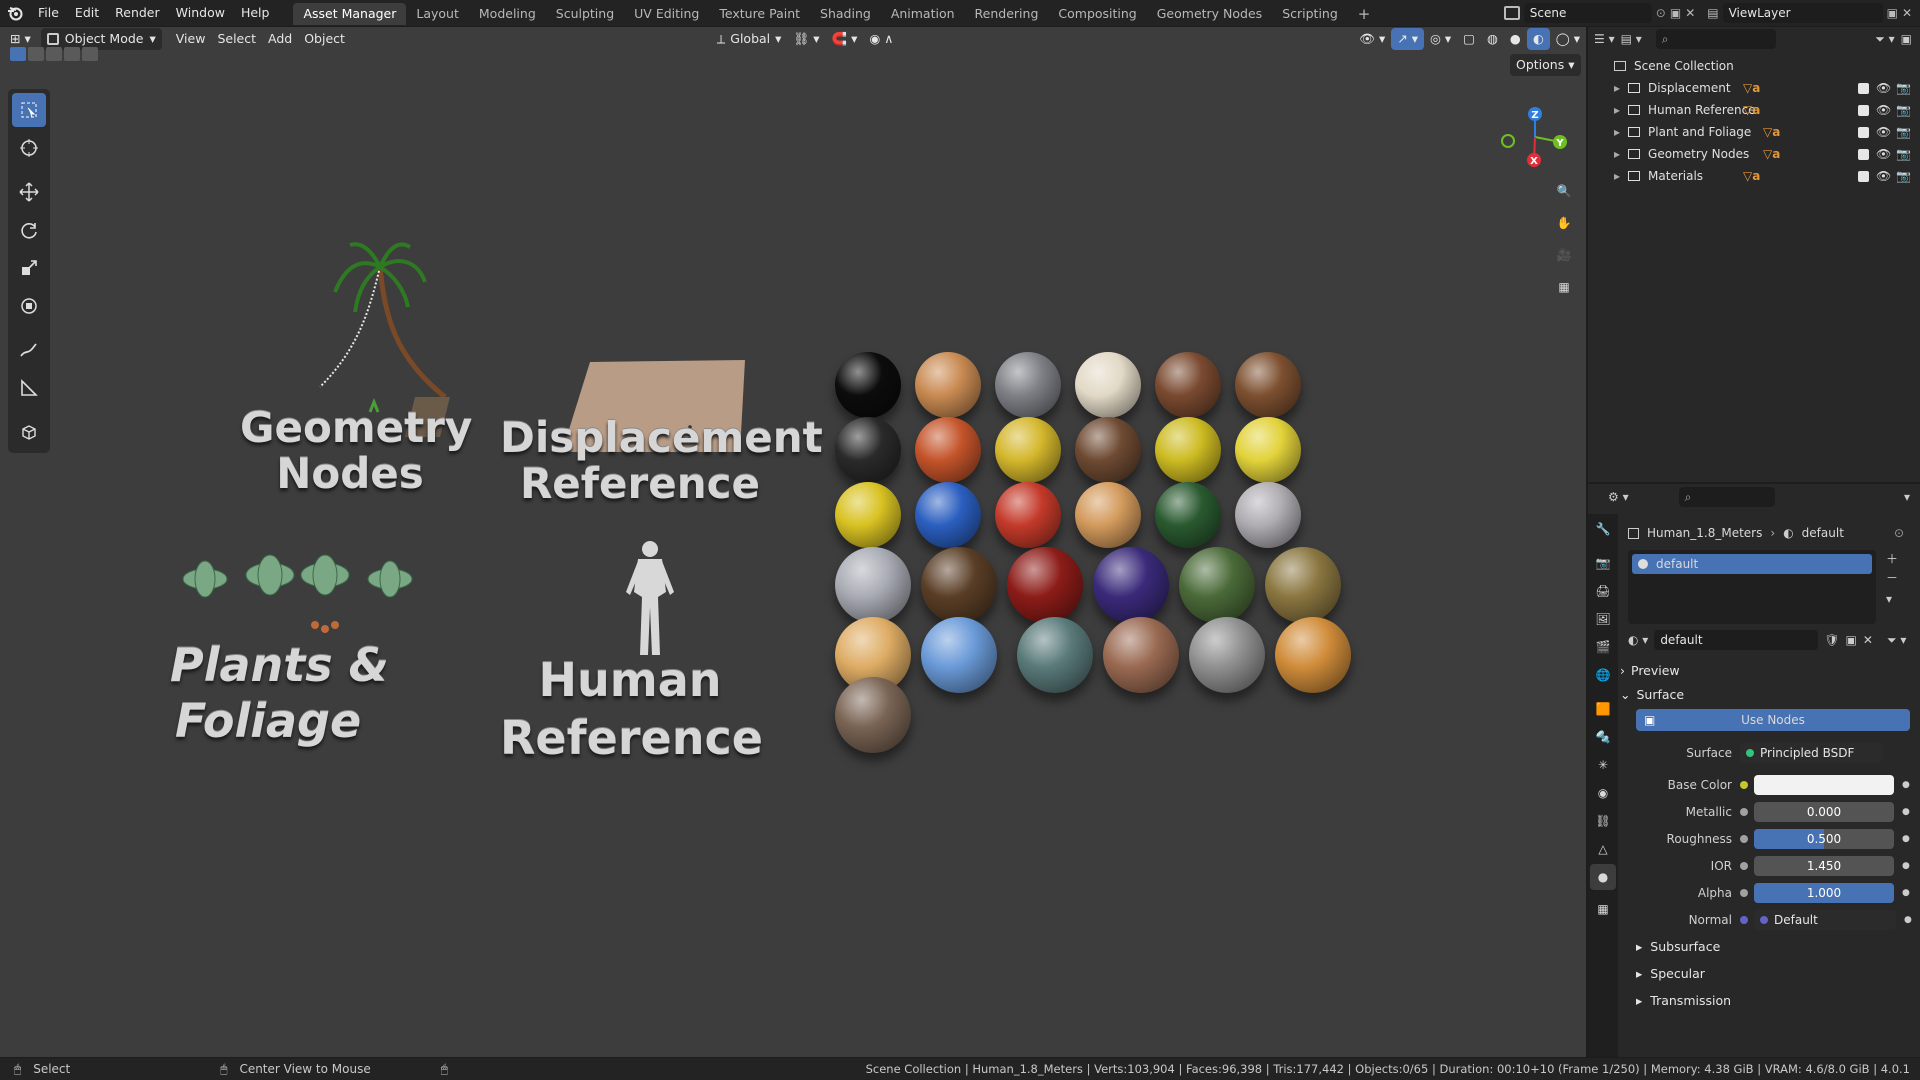  What do you see at coordinates (29, 306) in the screenshot?
I see `transform-tool` at bounding box center [29, 306].